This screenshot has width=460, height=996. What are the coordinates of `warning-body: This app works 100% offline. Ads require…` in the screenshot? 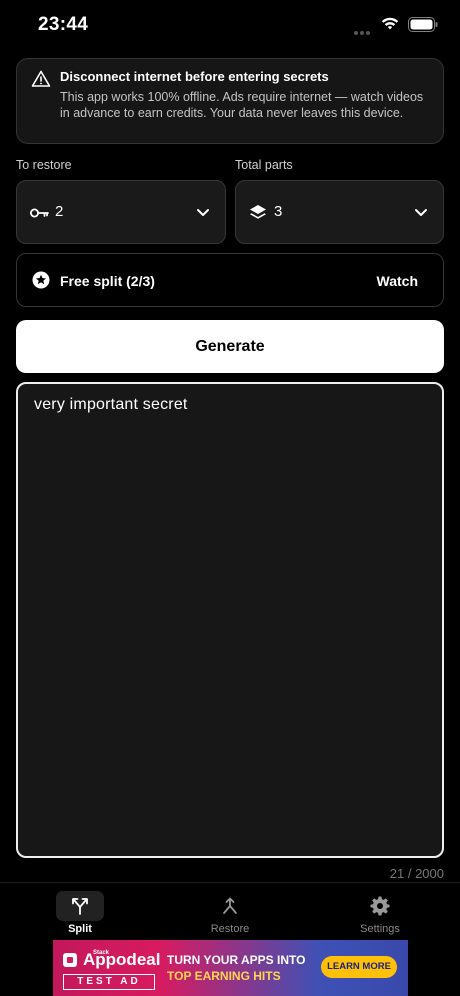 It's located at (242, 105).